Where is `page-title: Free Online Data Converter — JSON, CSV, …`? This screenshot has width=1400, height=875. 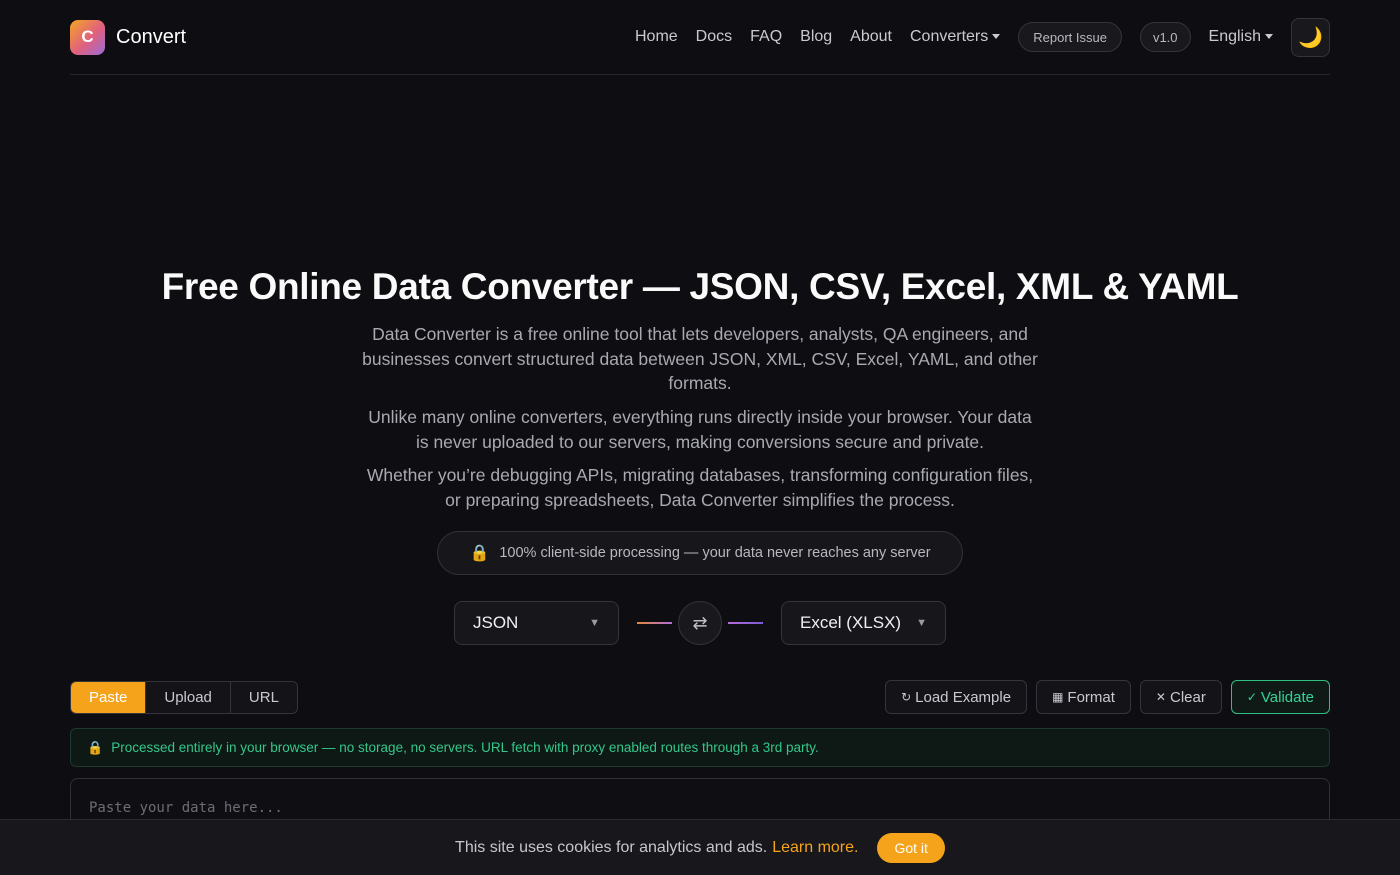 page-title: Free Online Data Converter — JSON, CSV, … is located at coordinates (700, 286).